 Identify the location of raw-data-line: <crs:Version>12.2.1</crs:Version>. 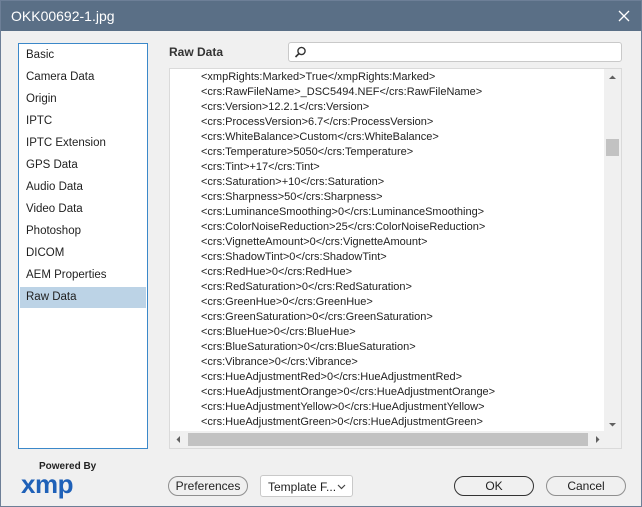
(285, 107).